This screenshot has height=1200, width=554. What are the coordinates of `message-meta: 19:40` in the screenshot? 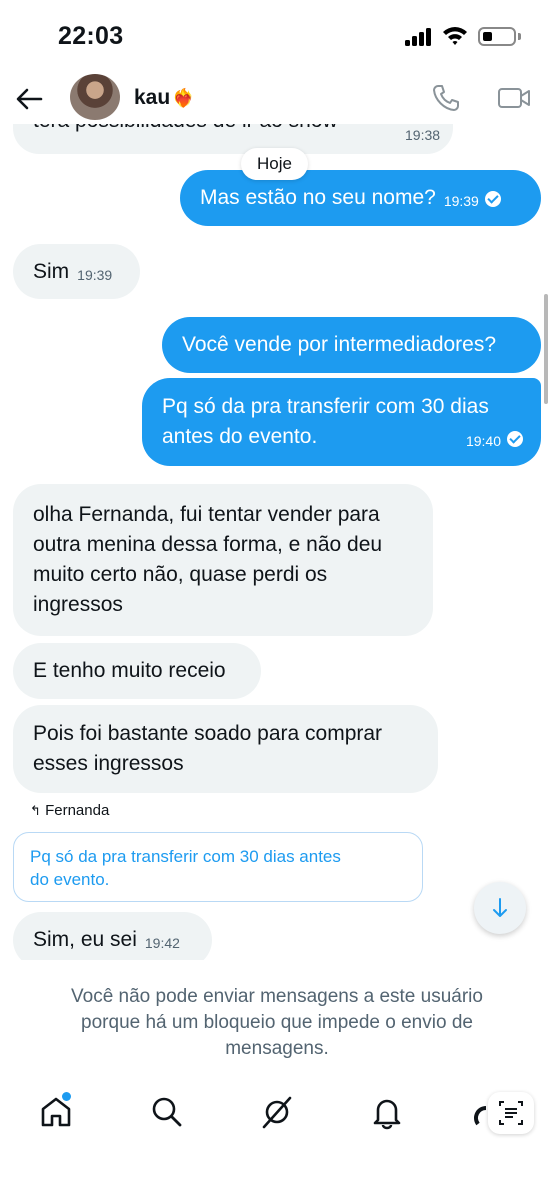 It's located at (490, 439).